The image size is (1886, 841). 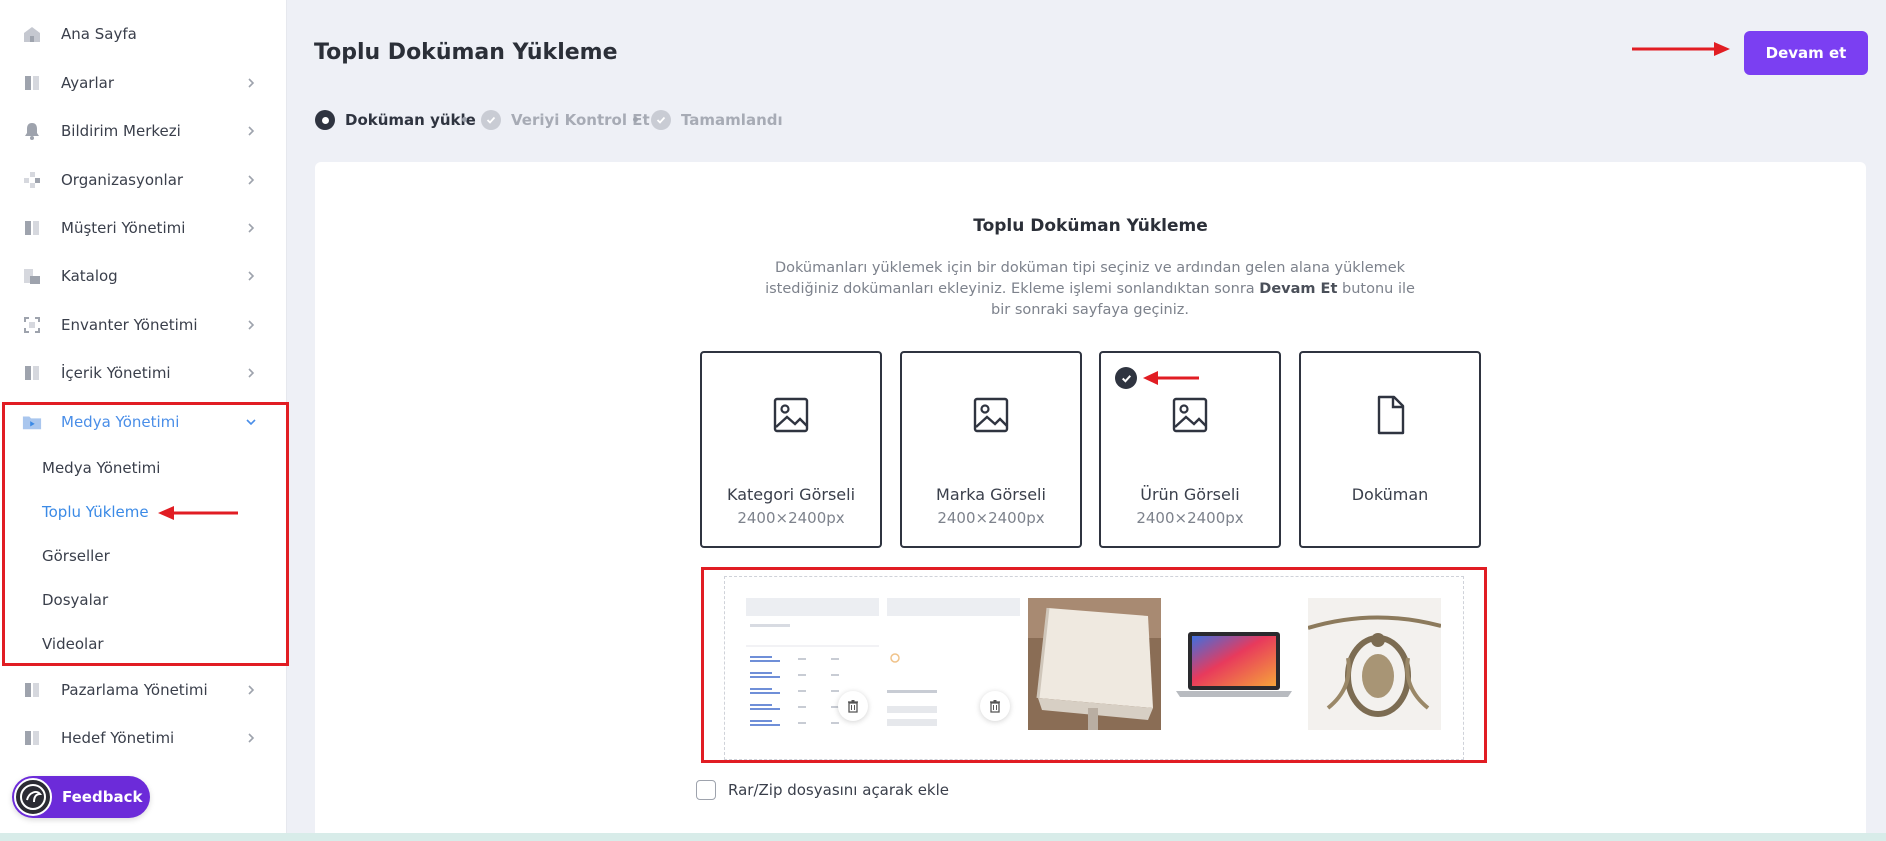 I want to click on type-name: Marka Görseli, so click(x=991, y=494).